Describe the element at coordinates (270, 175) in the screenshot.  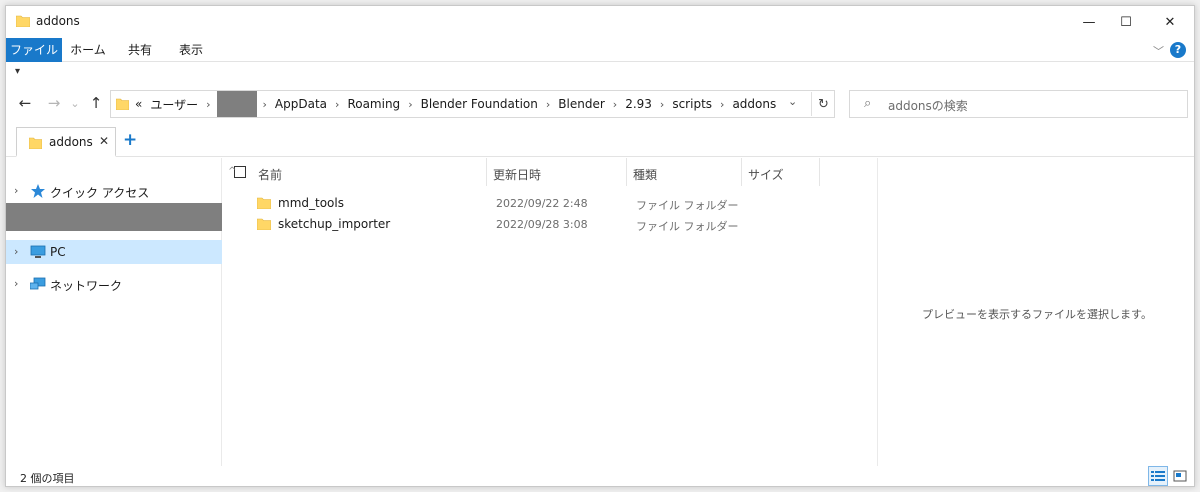
I see `column-label: 名前` at that location.